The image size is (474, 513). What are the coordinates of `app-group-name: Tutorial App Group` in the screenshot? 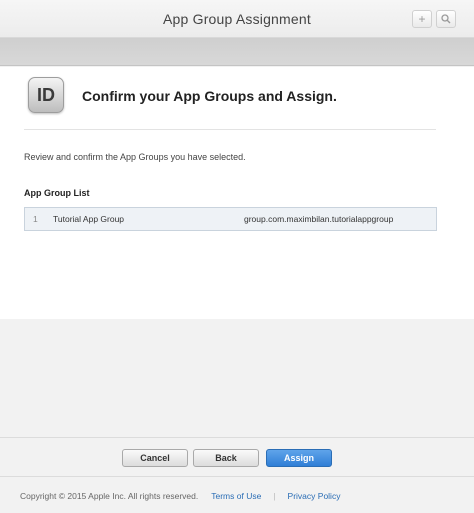 It's located at (89, 219).